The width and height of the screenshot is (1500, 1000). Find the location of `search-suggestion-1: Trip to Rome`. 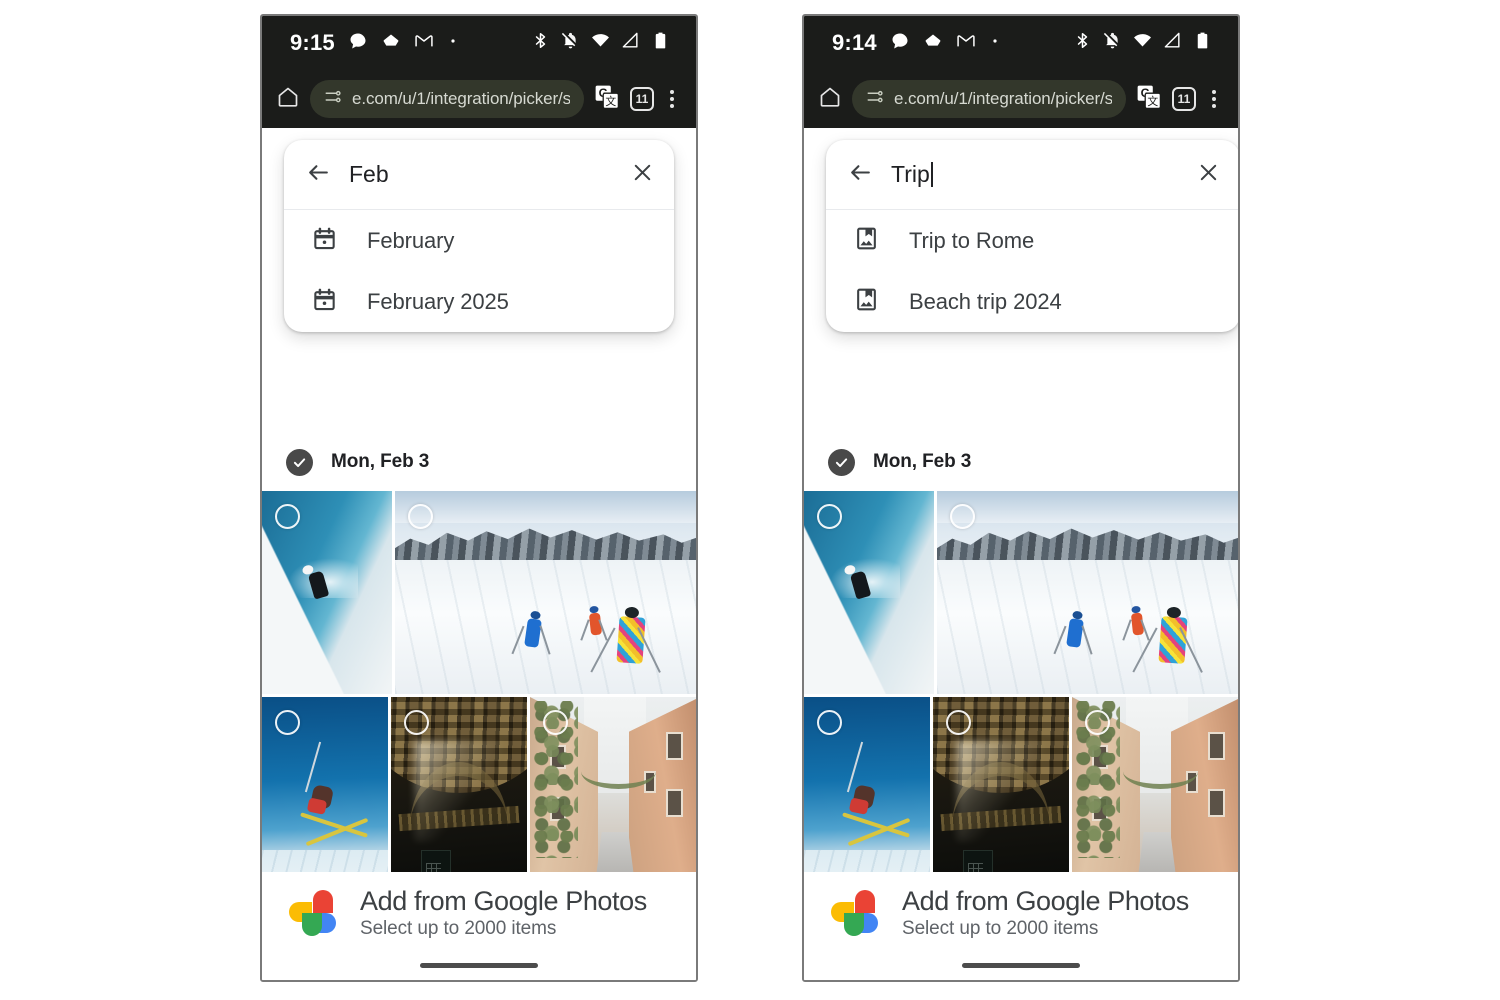

search-suggestion-1: Trip to Rome is located at coordinates (1032, 240).